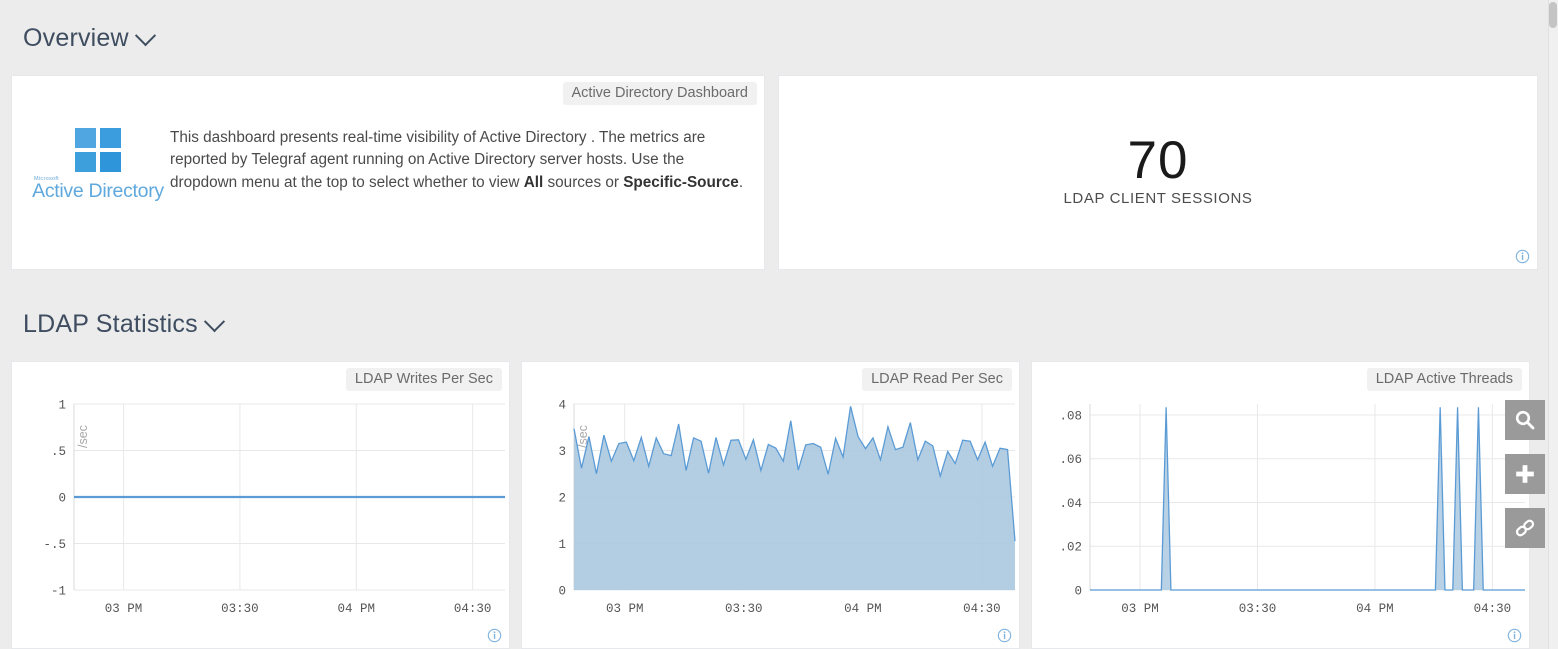 Image resolution: width=1558 pixels, height=649 pixels. I want to click on stat-block: 70 LDAP CLIENT SESSIONS, so click(1158, 169).